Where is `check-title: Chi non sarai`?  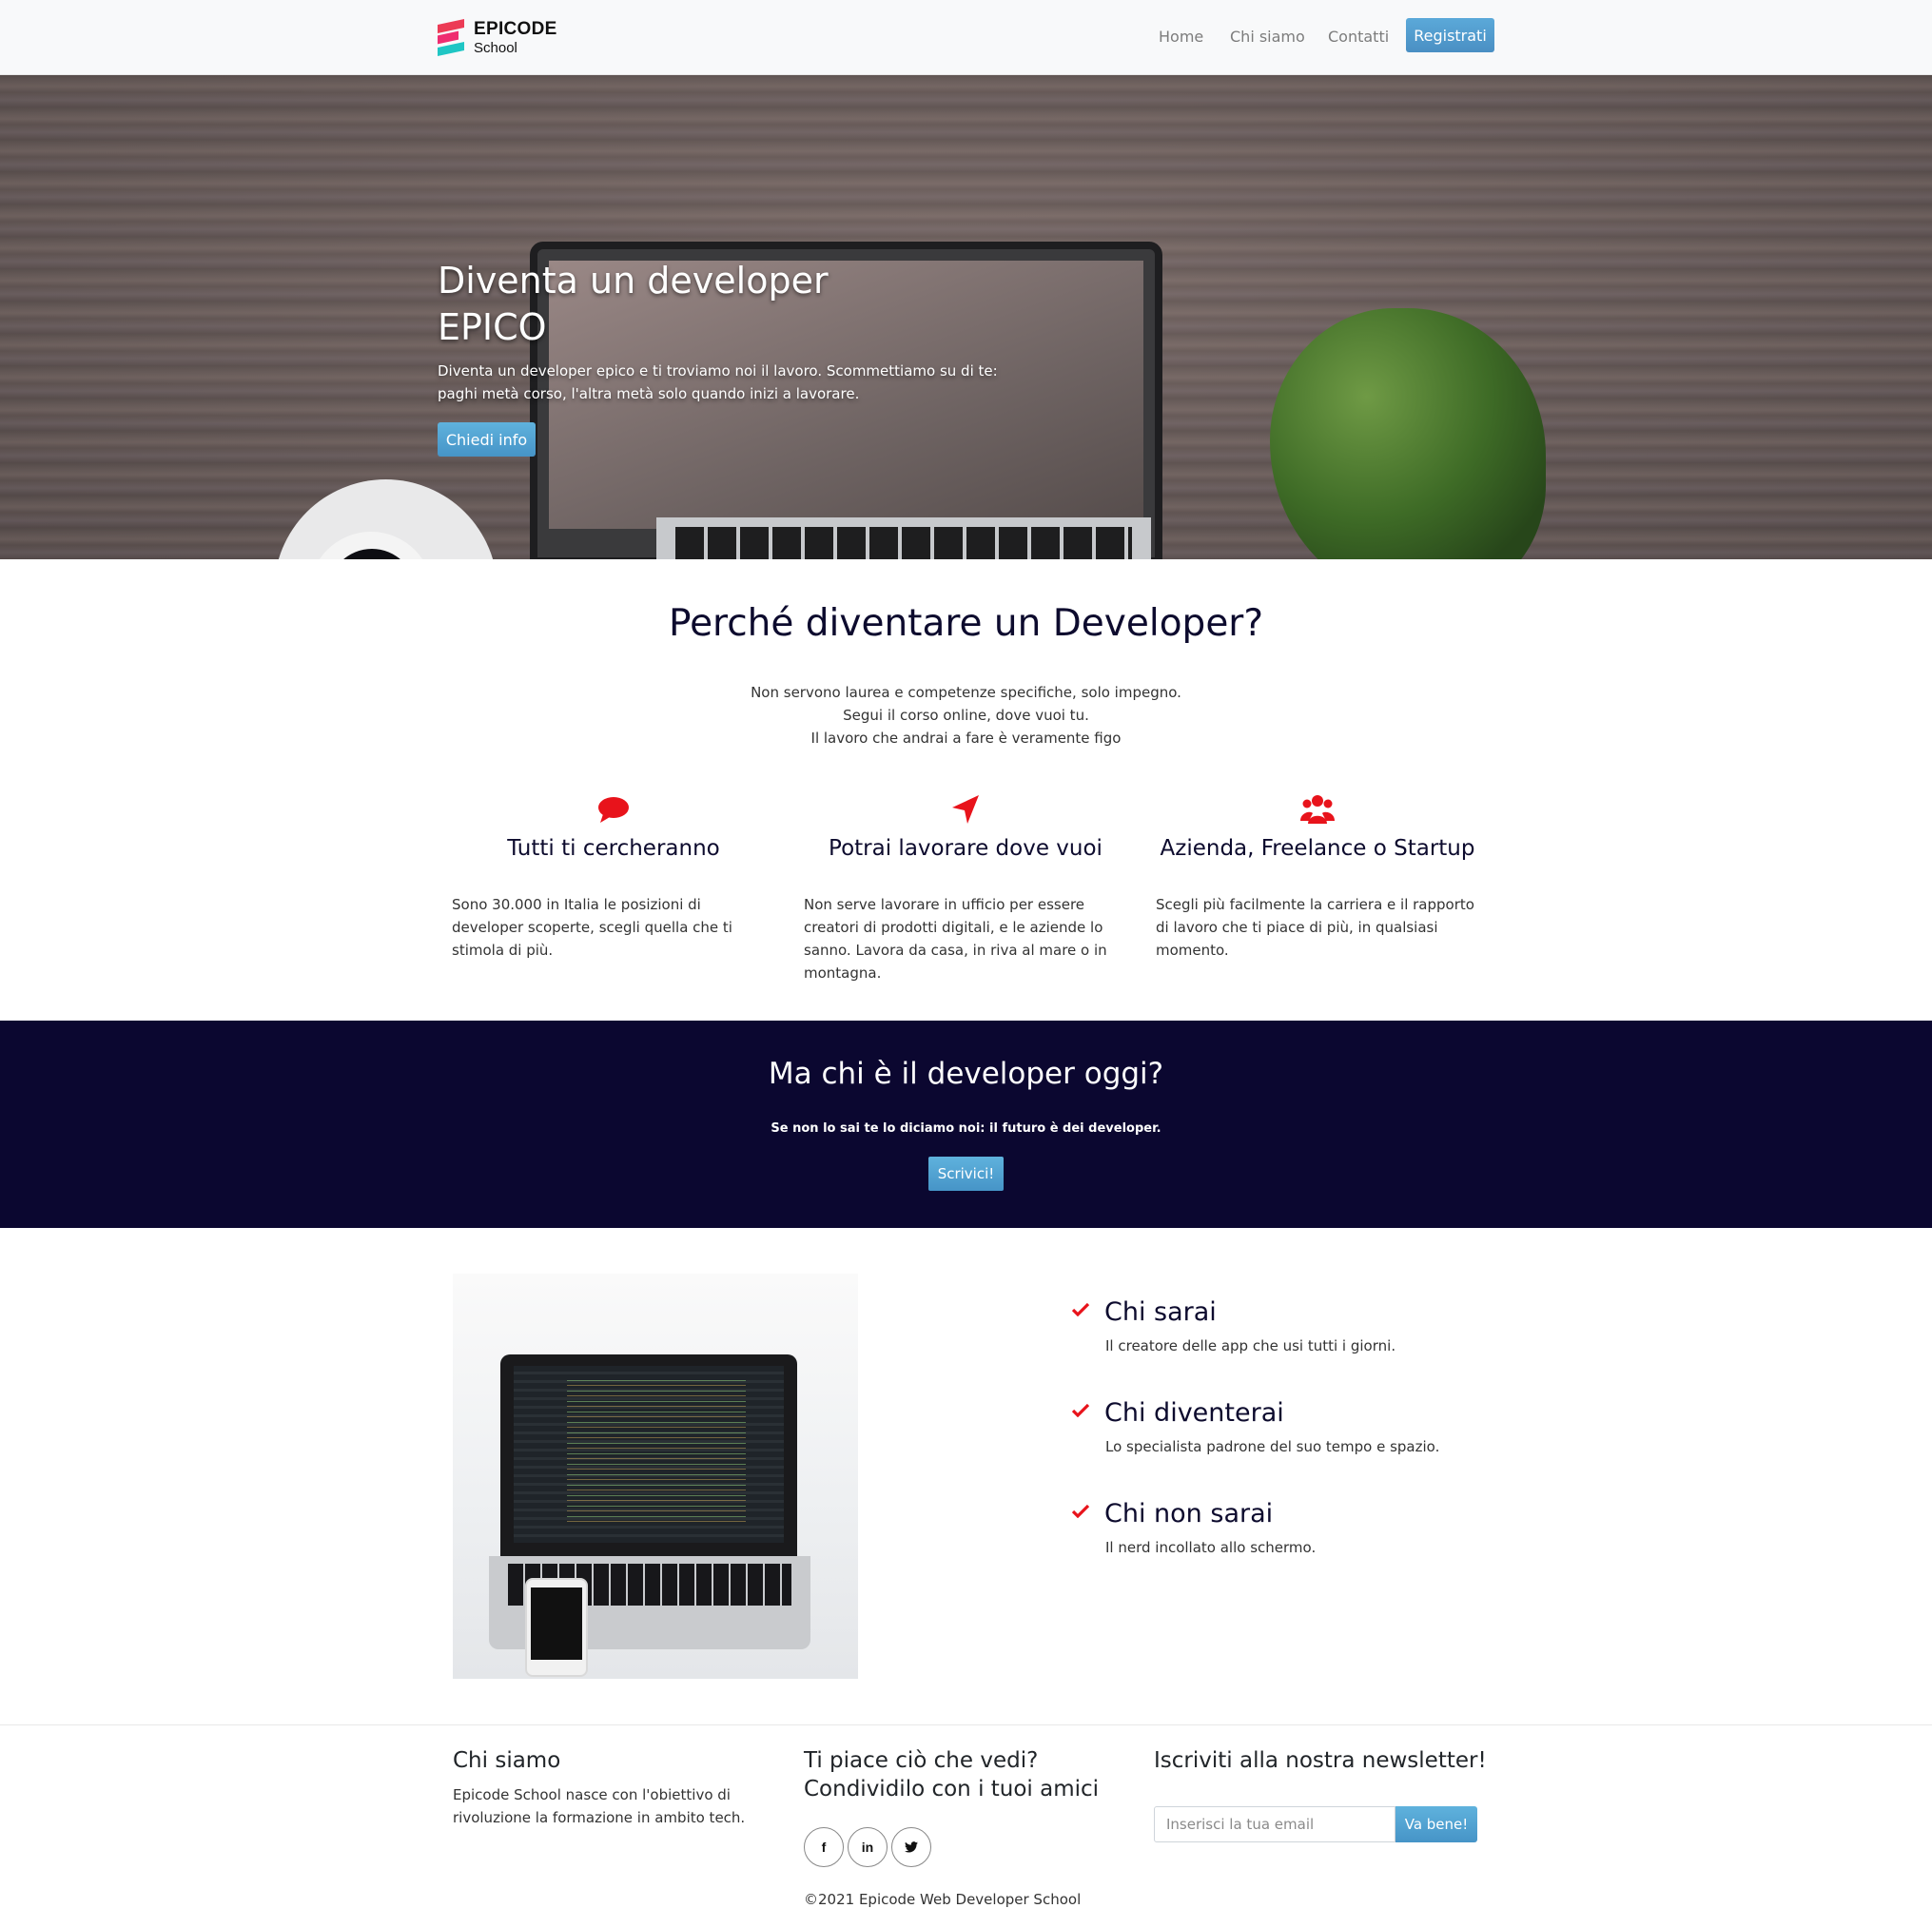
check-title: Chi non sarai is located at coordinates (1189, 1514).